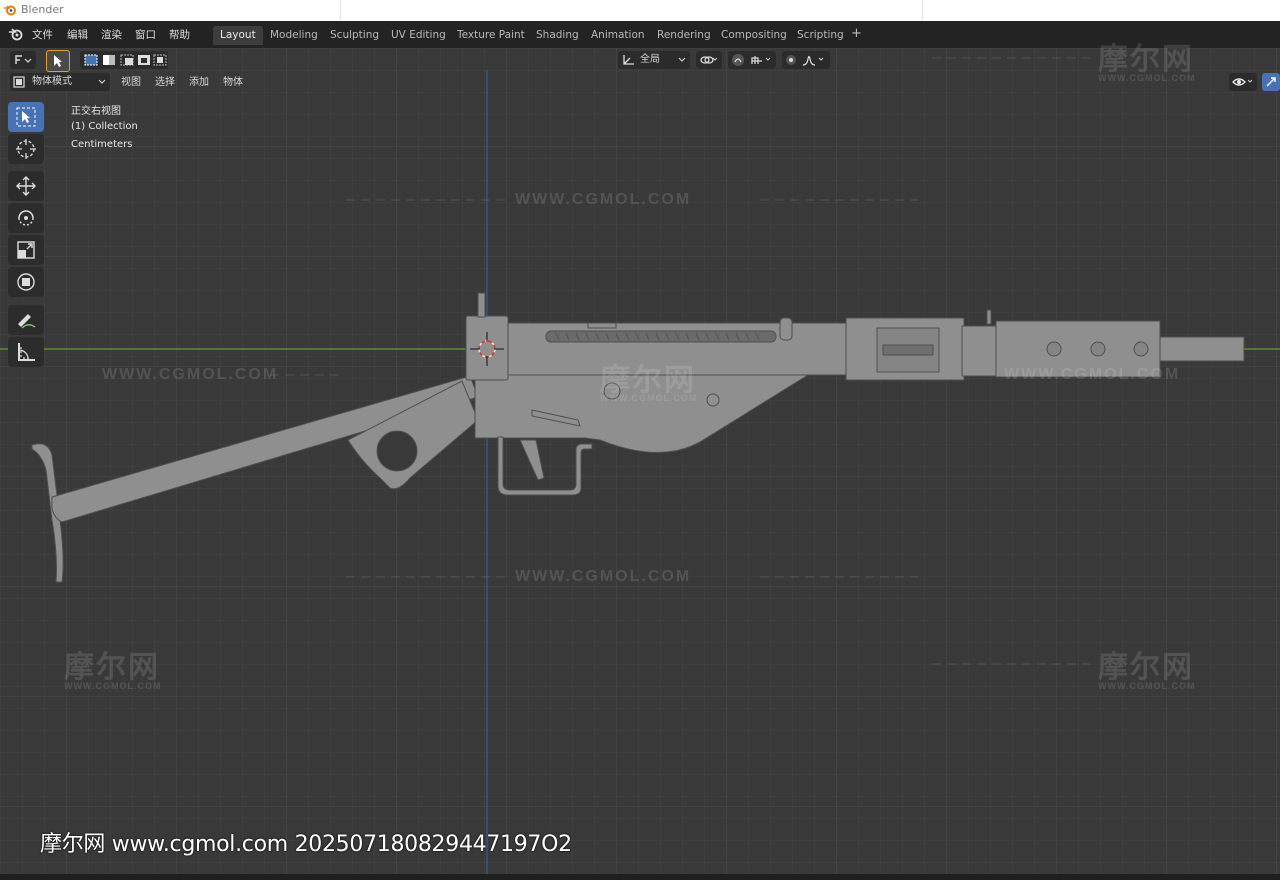 The width and height of the screenshot is (1280, 880). I want to click on window-titlebar: Blender, so click(640, 10).